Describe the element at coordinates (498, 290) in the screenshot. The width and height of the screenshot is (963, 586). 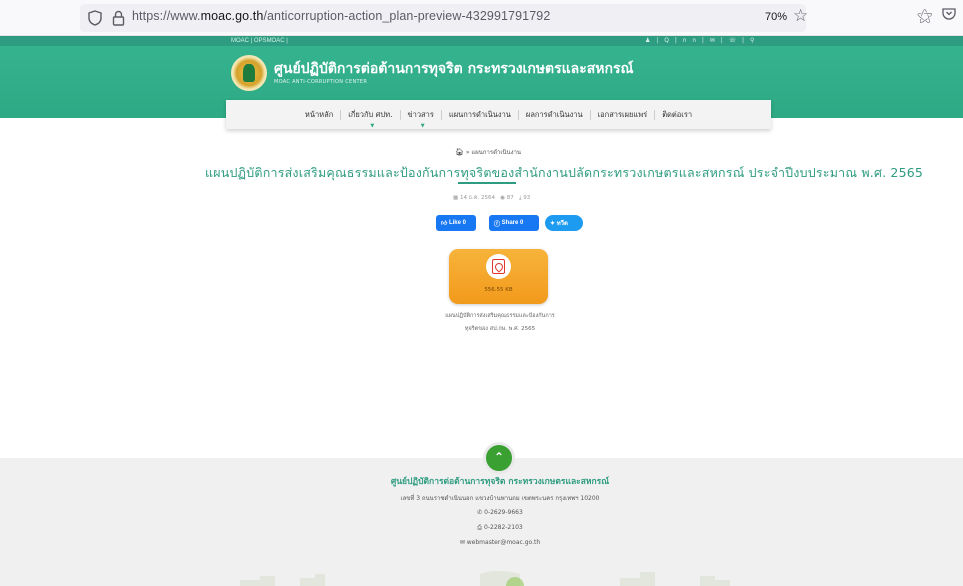
I see `file-size: 556.55 KB` at that location.